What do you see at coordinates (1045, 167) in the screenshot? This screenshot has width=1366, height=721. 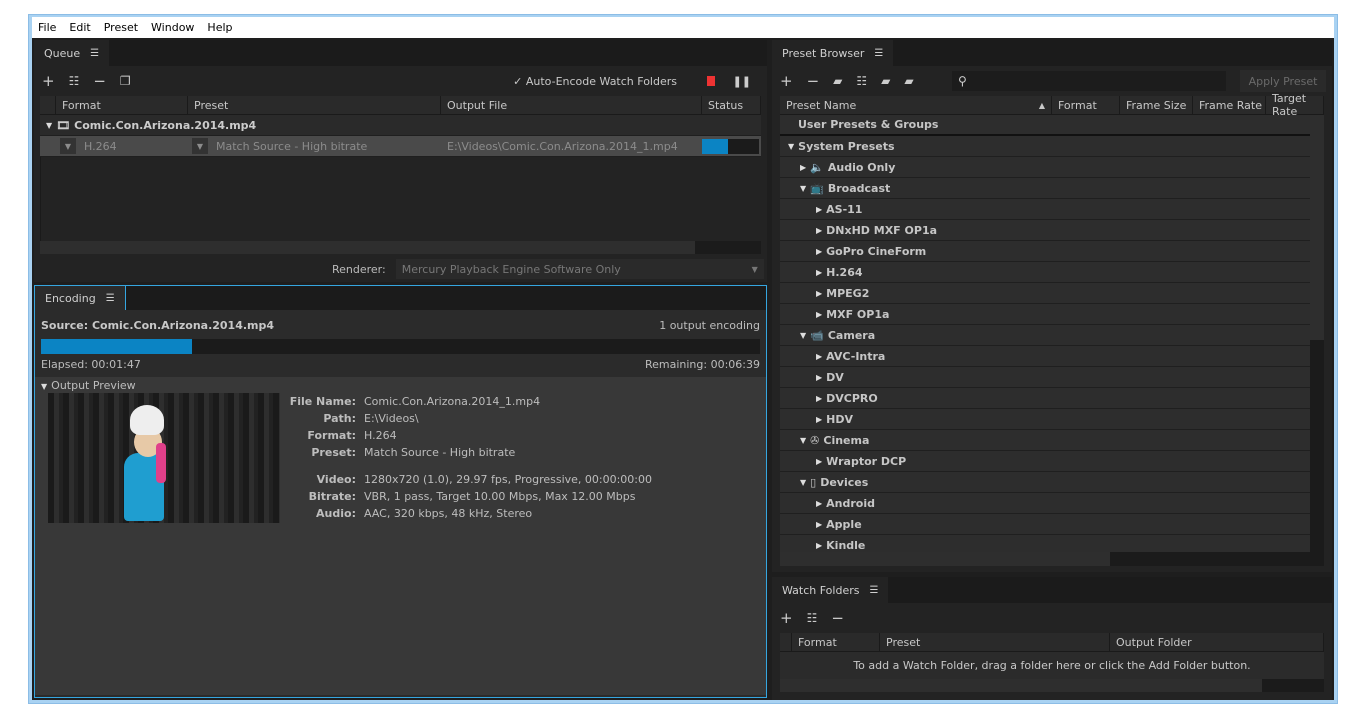 I see `preset-tree-item: ▶ 🔈 Audio Only` at bounding box center [1045, 167].